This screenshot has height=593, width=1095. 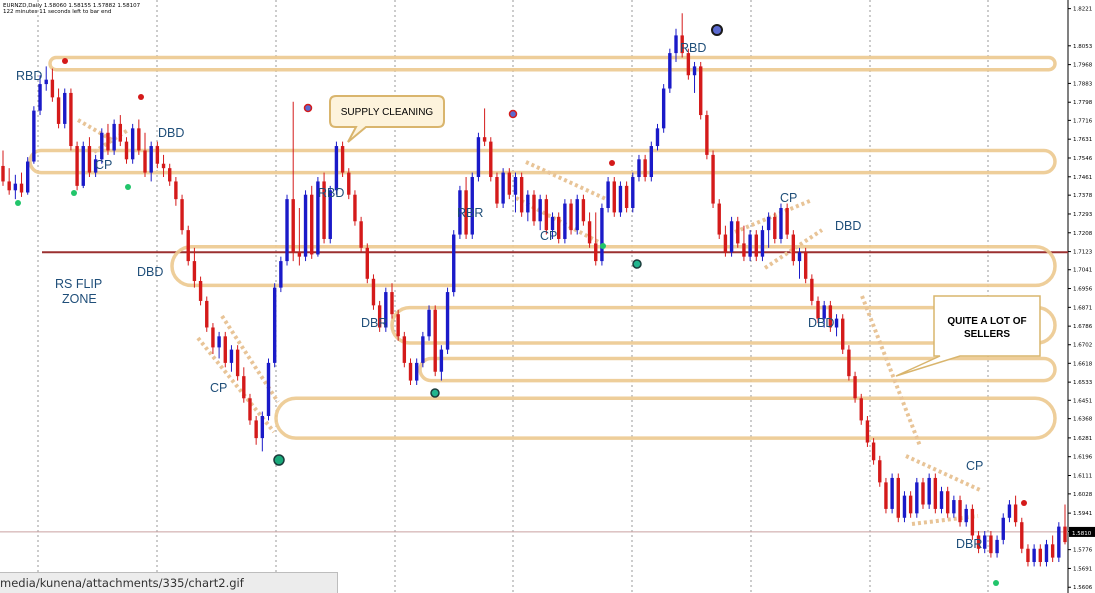 What do you see at coordinates (1082, 178) in the screenshot?
I see `y-tick-label: 1.7461` at bounding box center [1082, 178].